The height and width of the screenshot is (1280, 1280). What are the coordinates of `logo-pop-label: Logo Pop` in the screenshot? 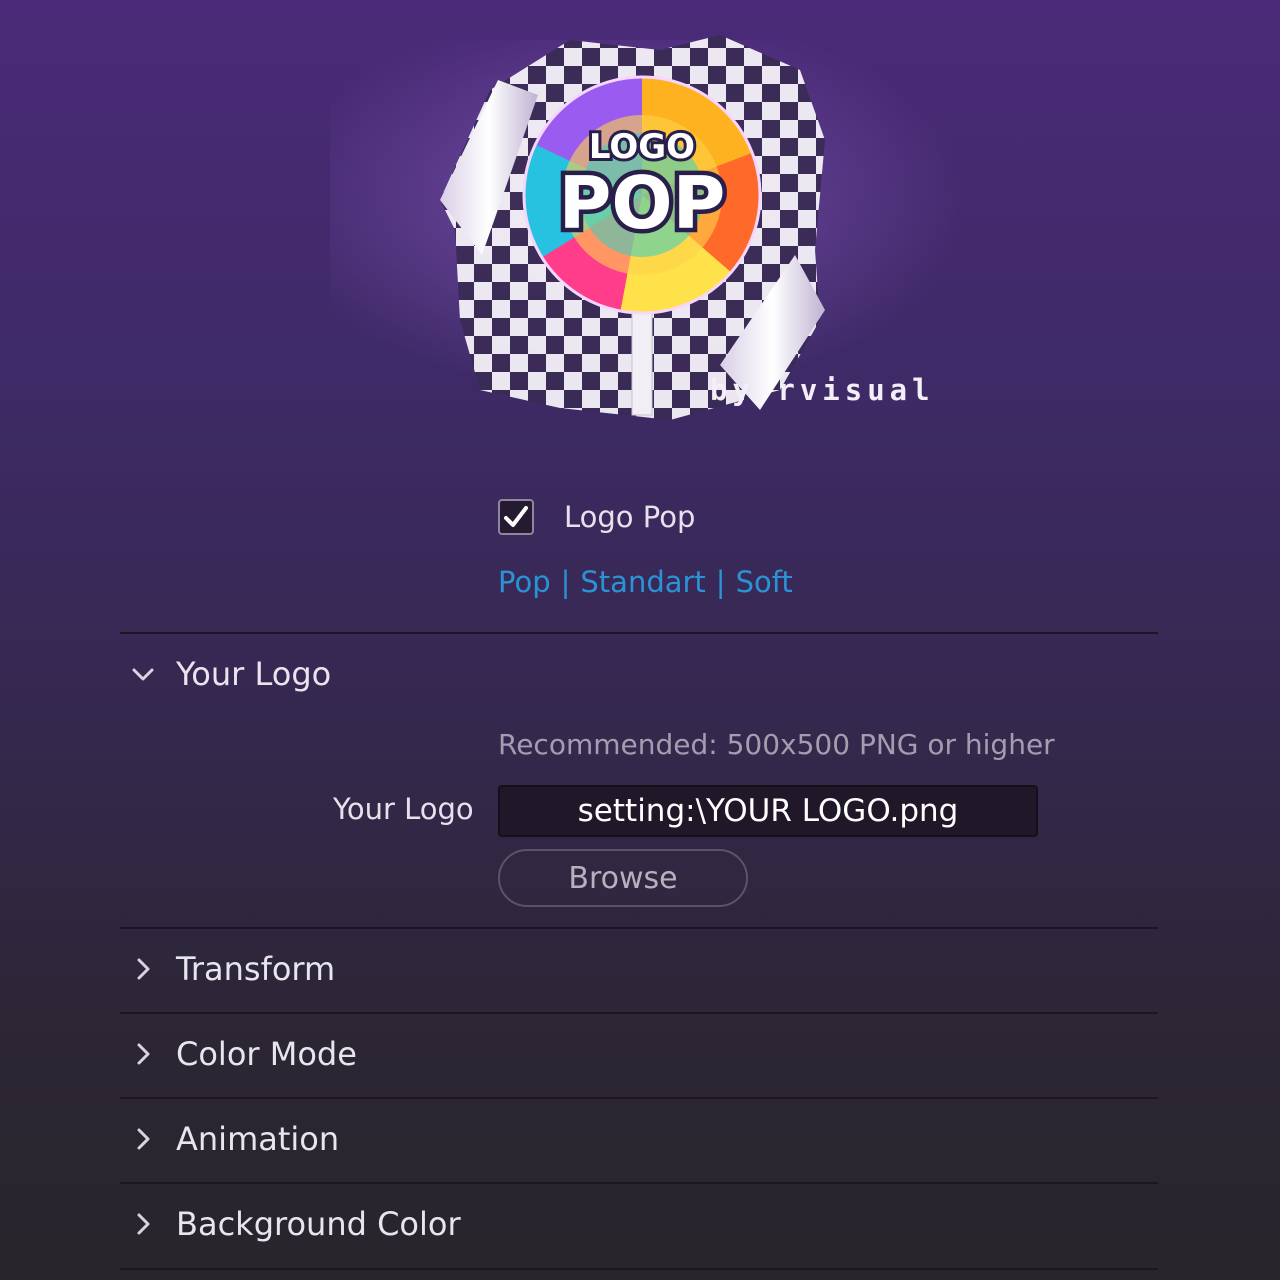 It's located at (630, 517).